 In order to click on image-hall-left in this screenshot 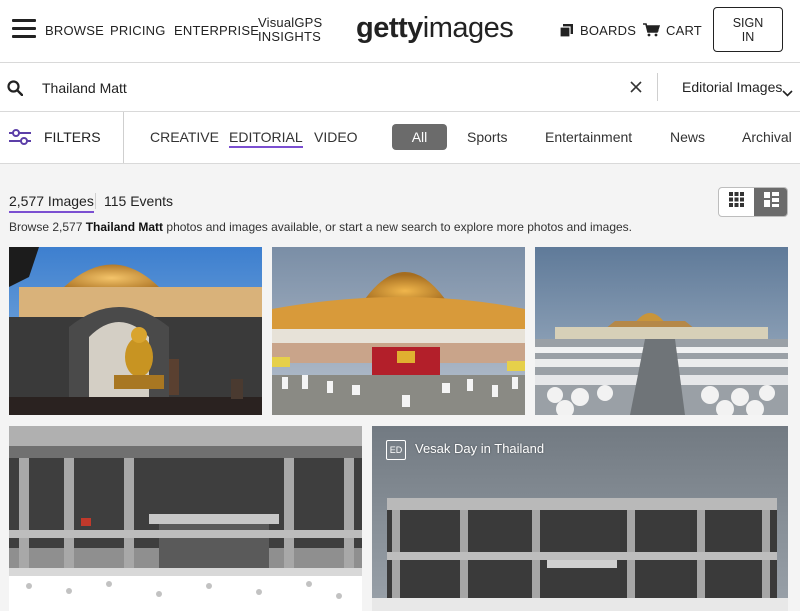, I will do `click(185, 518)`.